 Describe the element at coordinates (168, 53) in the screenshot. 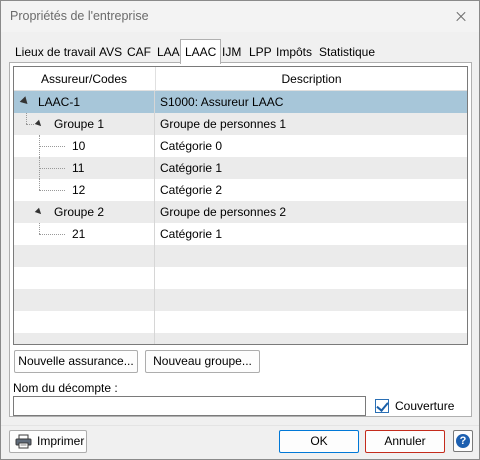

I see `tab-laa: LAA` at that location.